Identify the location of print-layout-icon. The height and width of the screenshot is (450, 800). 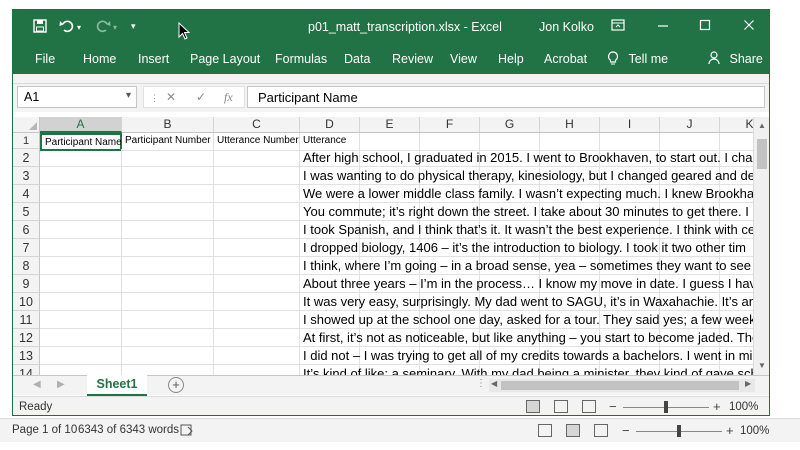
(573, 430).